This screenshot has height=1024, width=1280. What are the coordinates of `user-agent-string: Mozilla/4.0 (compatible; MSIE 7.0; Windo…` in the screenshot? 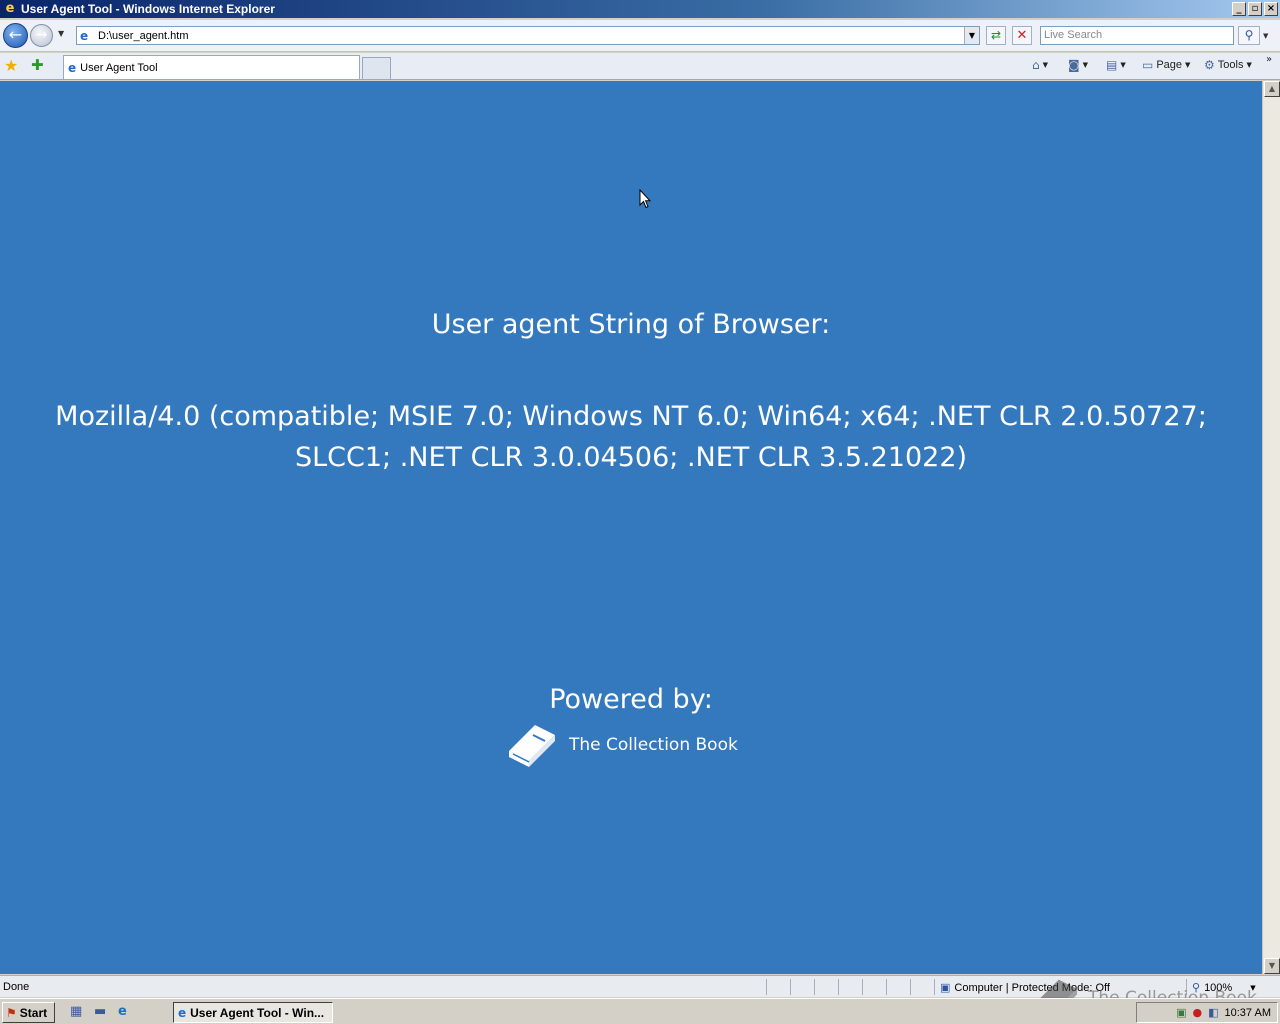 It's located at (631, 437).